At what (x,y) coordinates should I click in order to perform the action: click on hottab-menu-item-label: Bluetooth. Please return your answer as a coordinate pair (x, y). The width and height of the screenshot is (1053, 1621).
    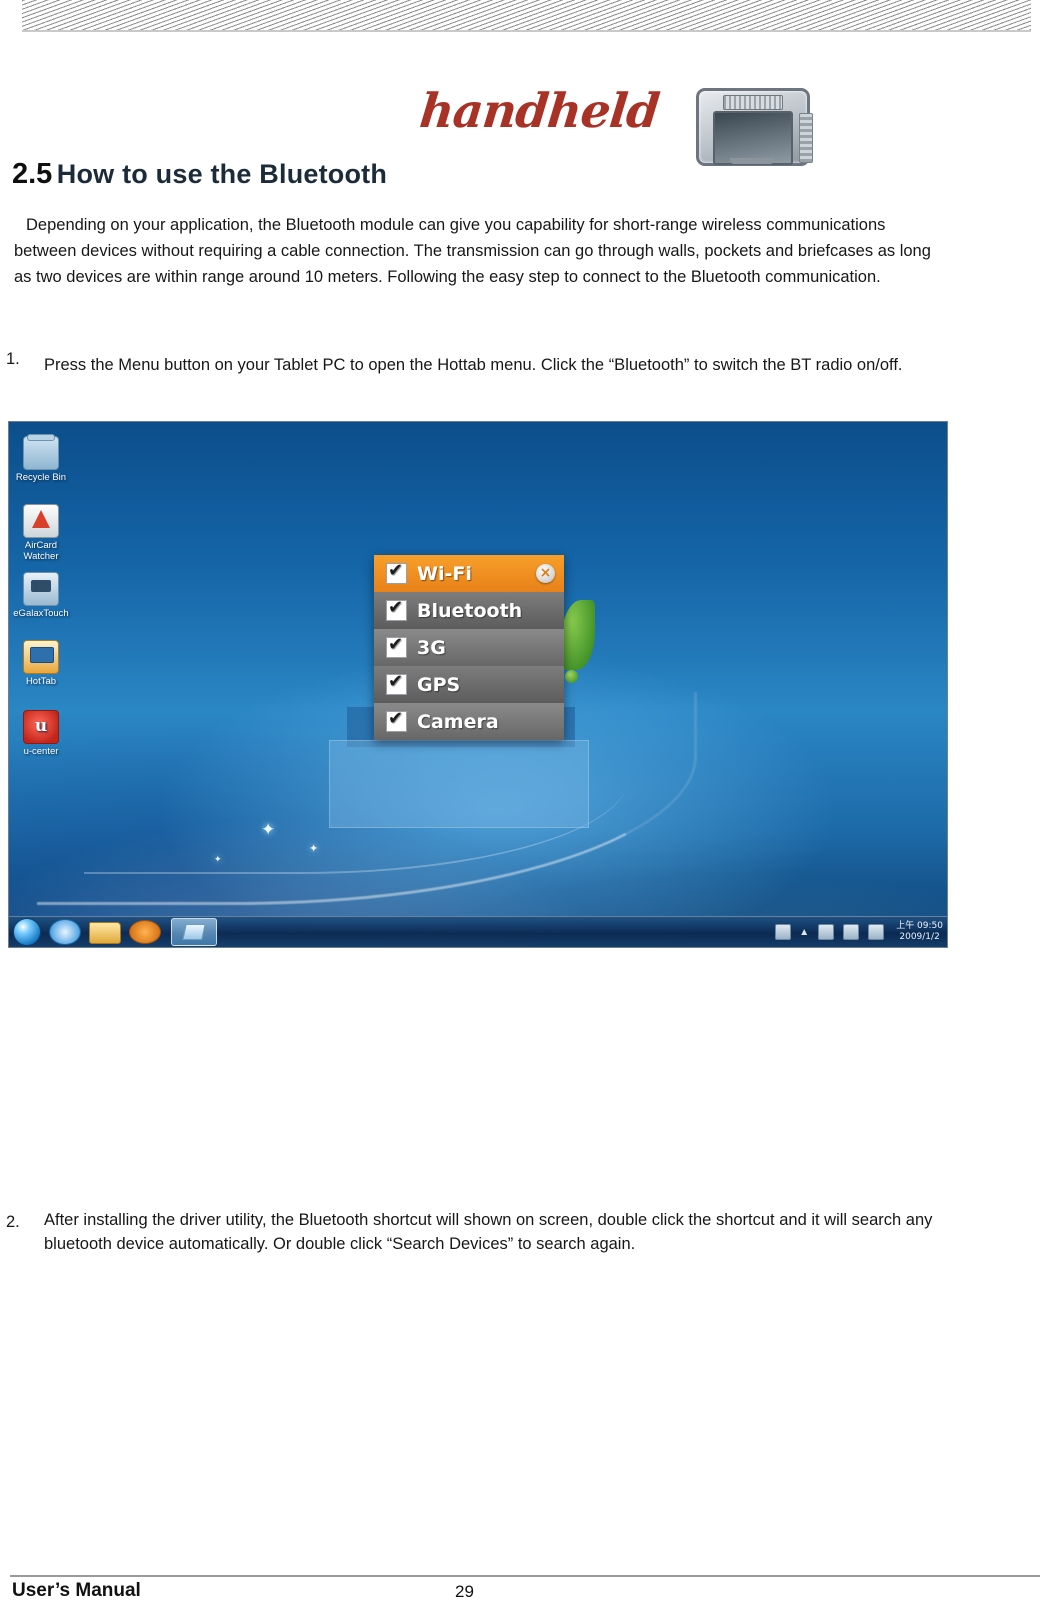
    Looking at the image, I should click on (470, 610).